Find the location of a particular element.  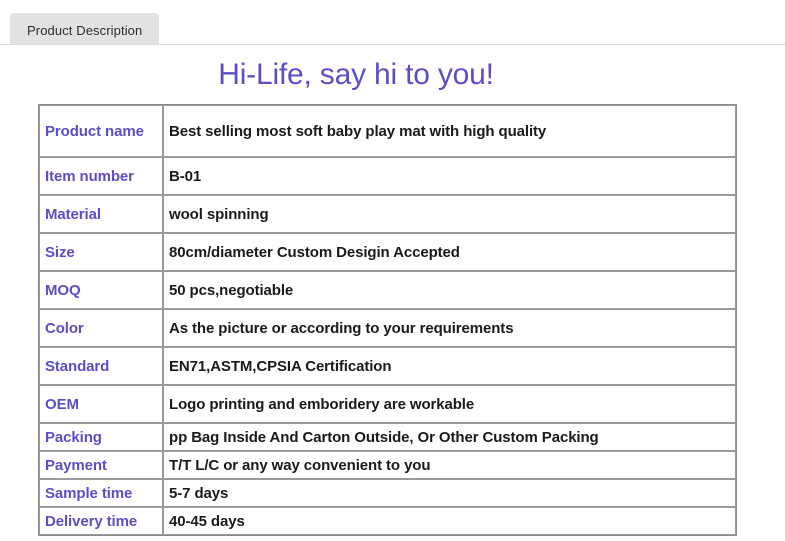

spec-label-cell: Packing is located at coordinates (101, 437).